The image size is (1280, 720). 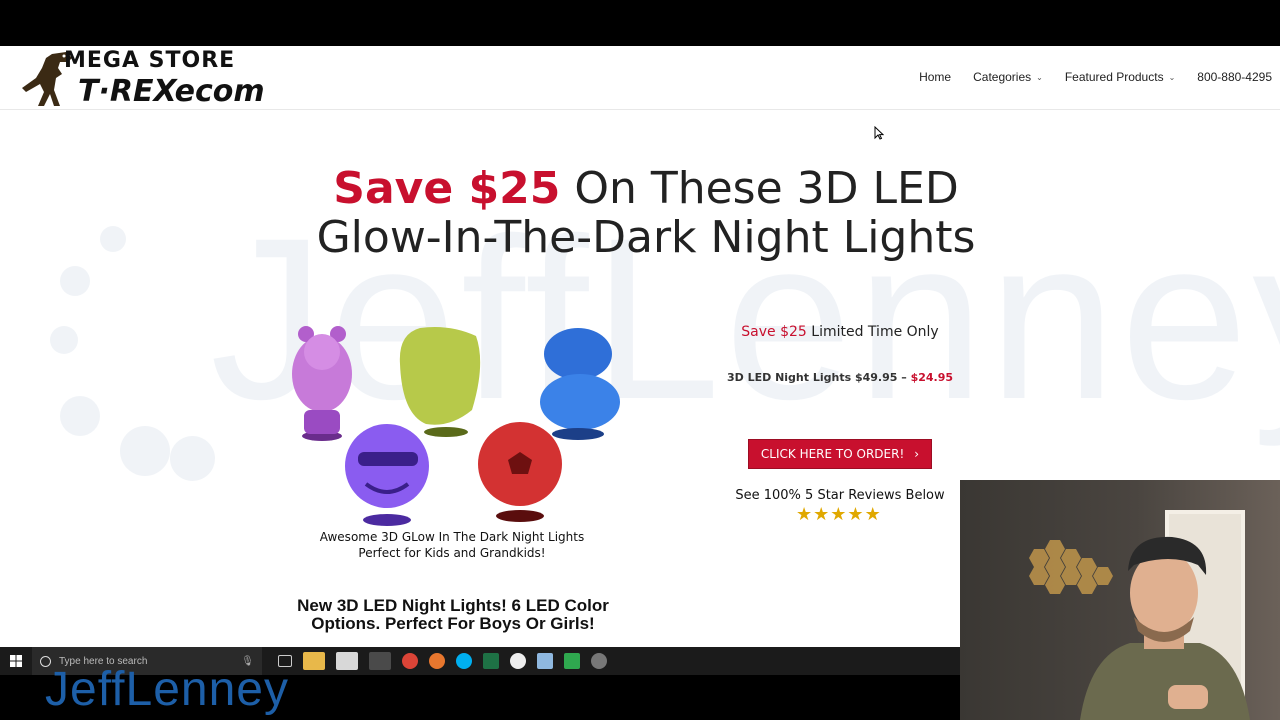 I want to click on nav-phone-label: 800-880-4295, so click(x=1234, y=77).